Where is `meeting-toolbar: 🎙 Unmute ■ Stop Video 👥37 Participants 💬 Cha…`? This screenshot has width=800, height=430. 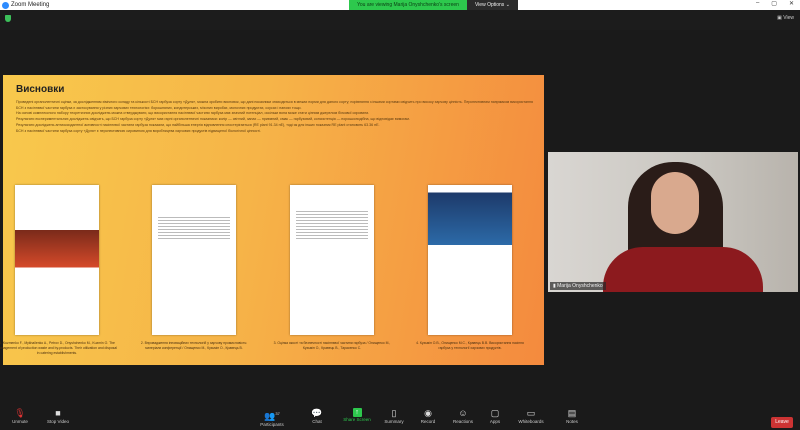 meeting-toolbar: 🎙 Unmute ■ Stop Video 👥37 Participants 💬 Cha… is located at coordinates (400, 417).